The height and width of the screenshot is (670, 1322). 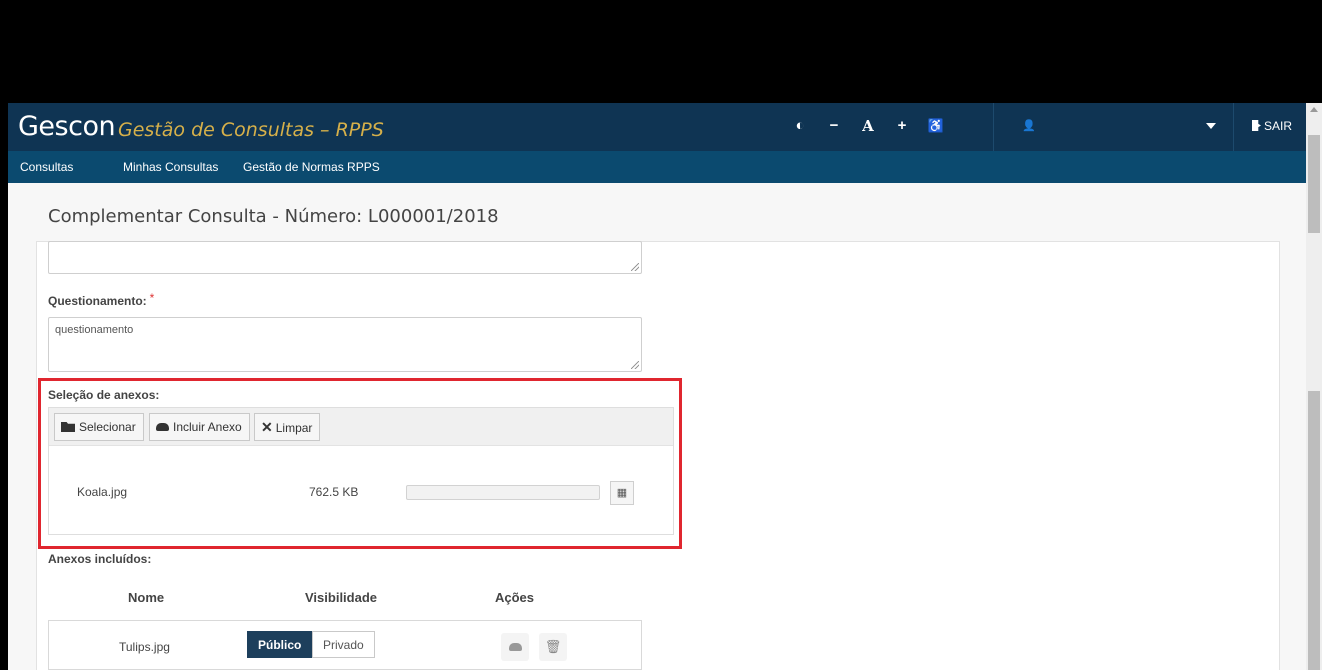 What do you see at coordinates (361, 427) in the screenshot?
I see `upload-toolbar: Selecionar Incluir Anexo ✕ Limpar` at bounding box center [361, 427].